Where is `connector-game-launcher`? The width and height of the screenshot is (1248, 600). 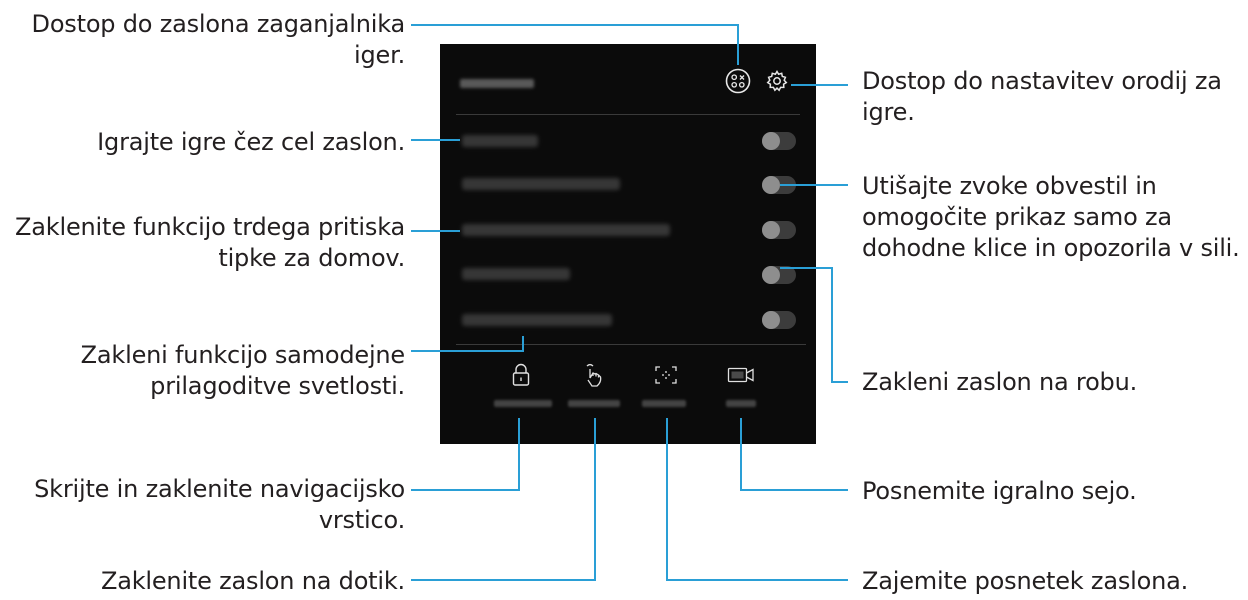
connector-game-launcher is located at coordinates (575, 44).